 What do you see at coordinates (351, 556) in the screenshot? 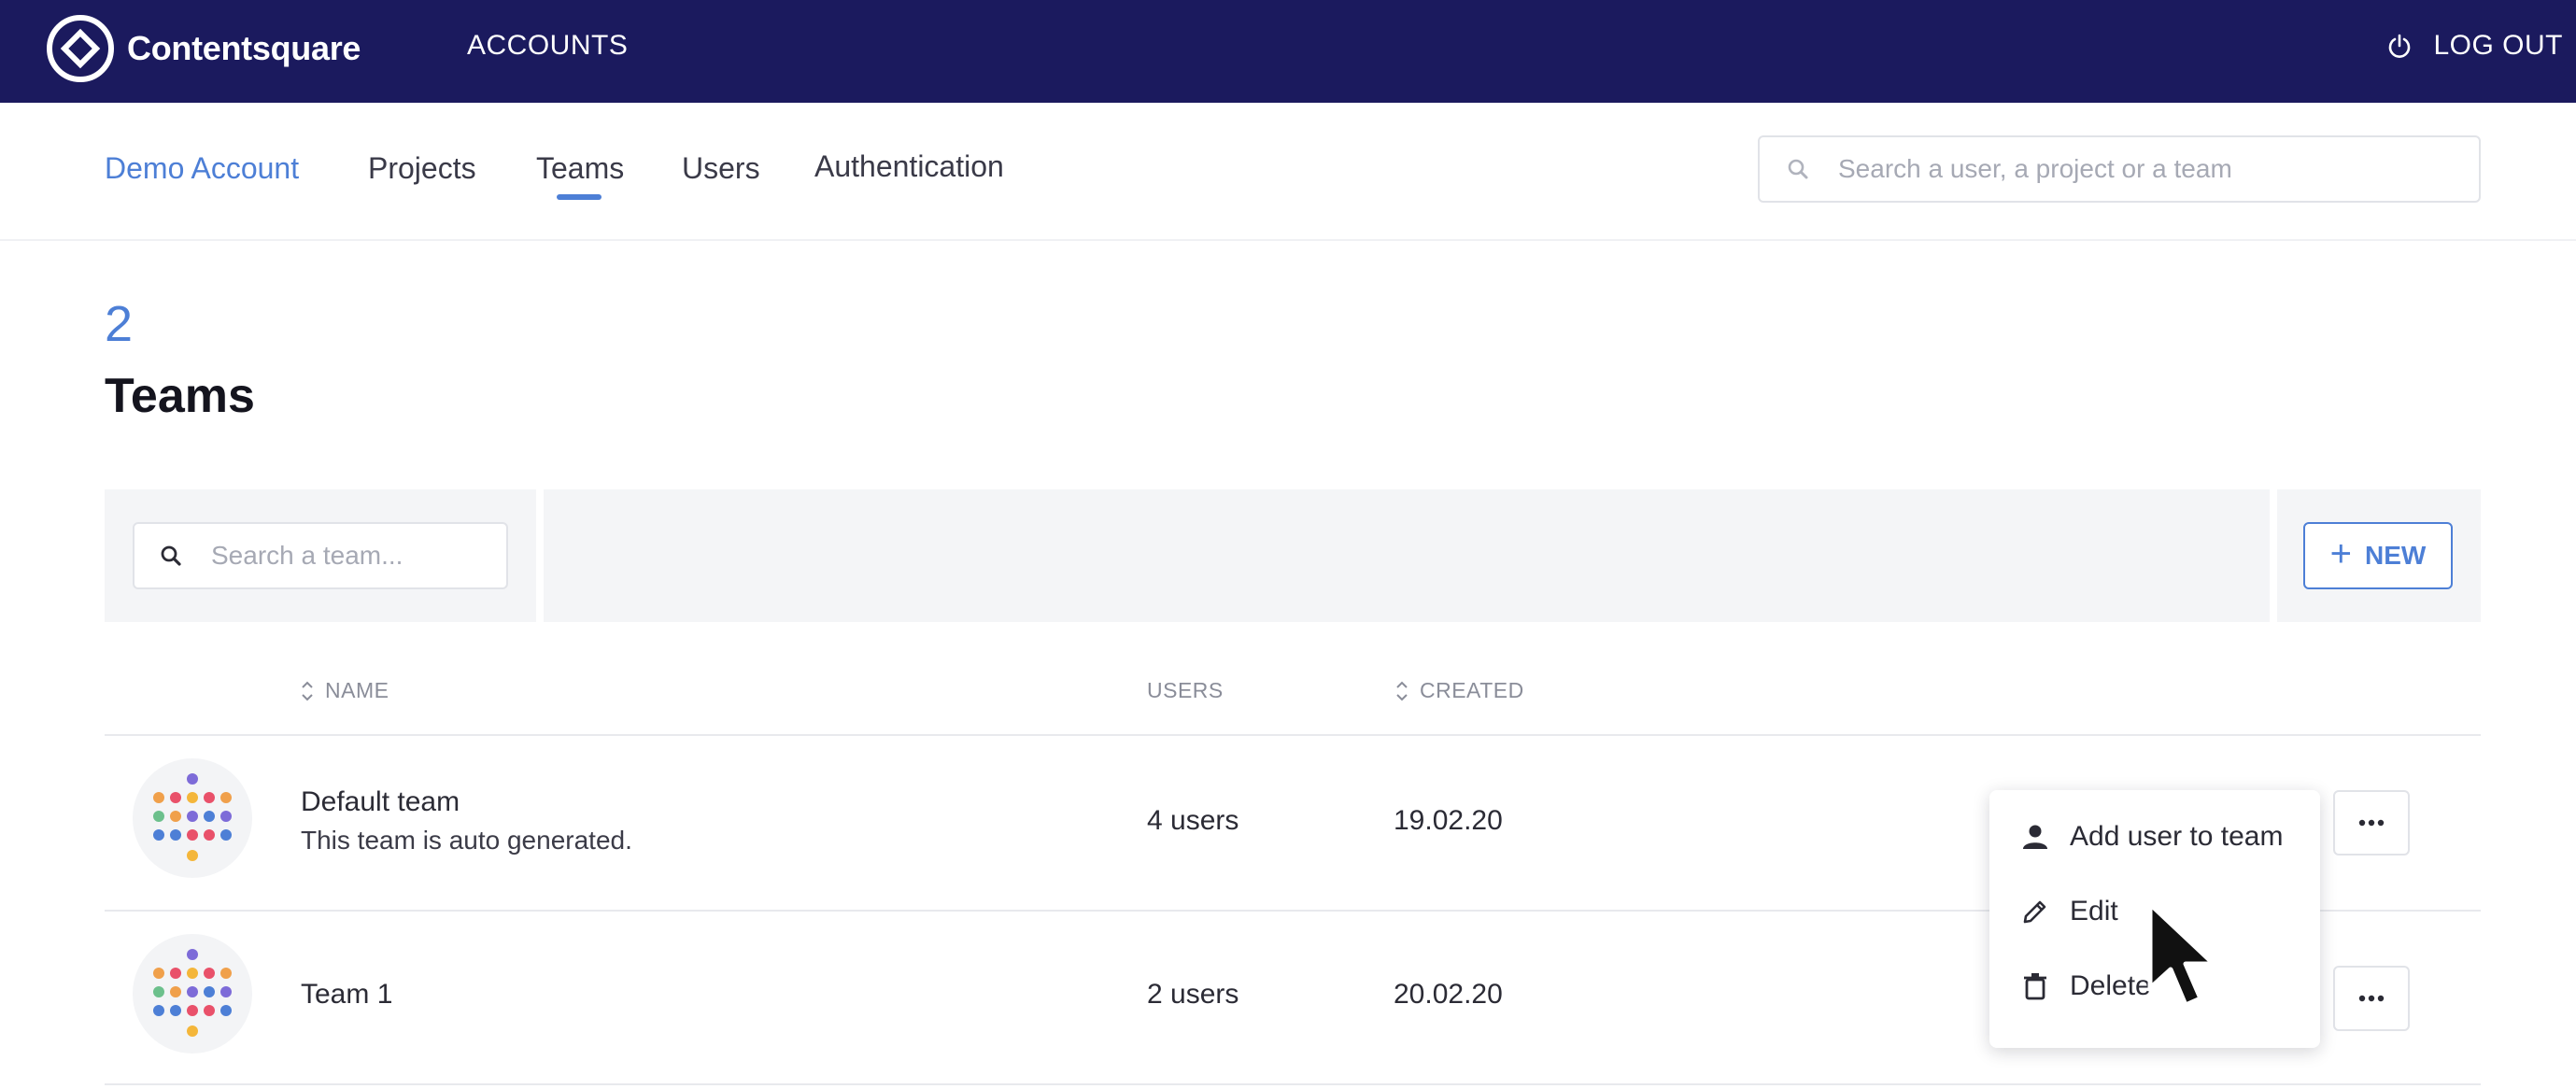
I see `team-search-input` at bounding box center [351, 556].